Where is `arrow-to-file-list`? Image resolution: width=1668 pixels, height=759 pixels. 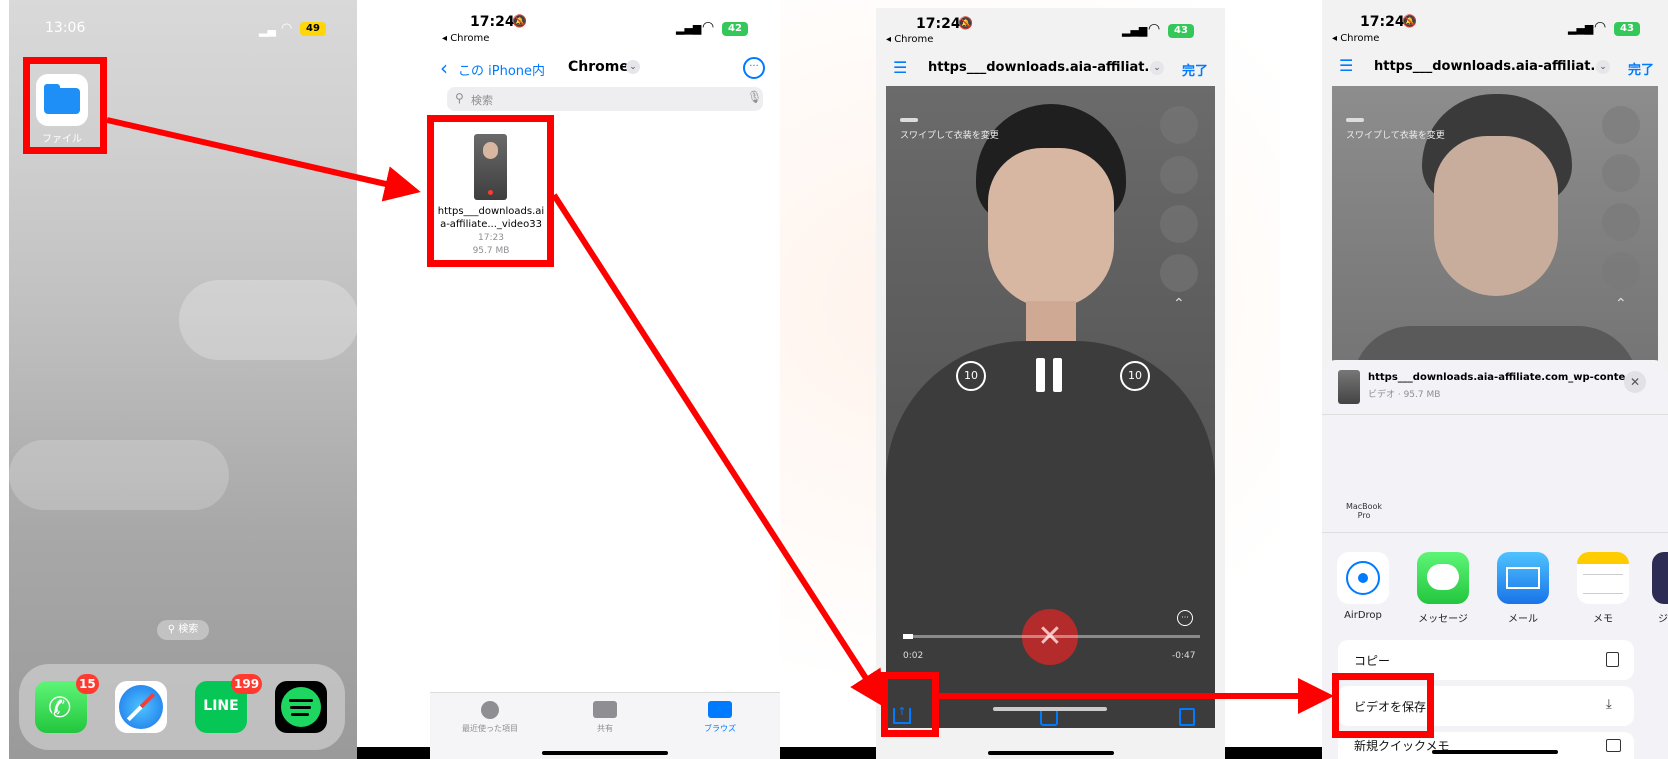
arrow-to-file-list is located at coordinates (263, 159).